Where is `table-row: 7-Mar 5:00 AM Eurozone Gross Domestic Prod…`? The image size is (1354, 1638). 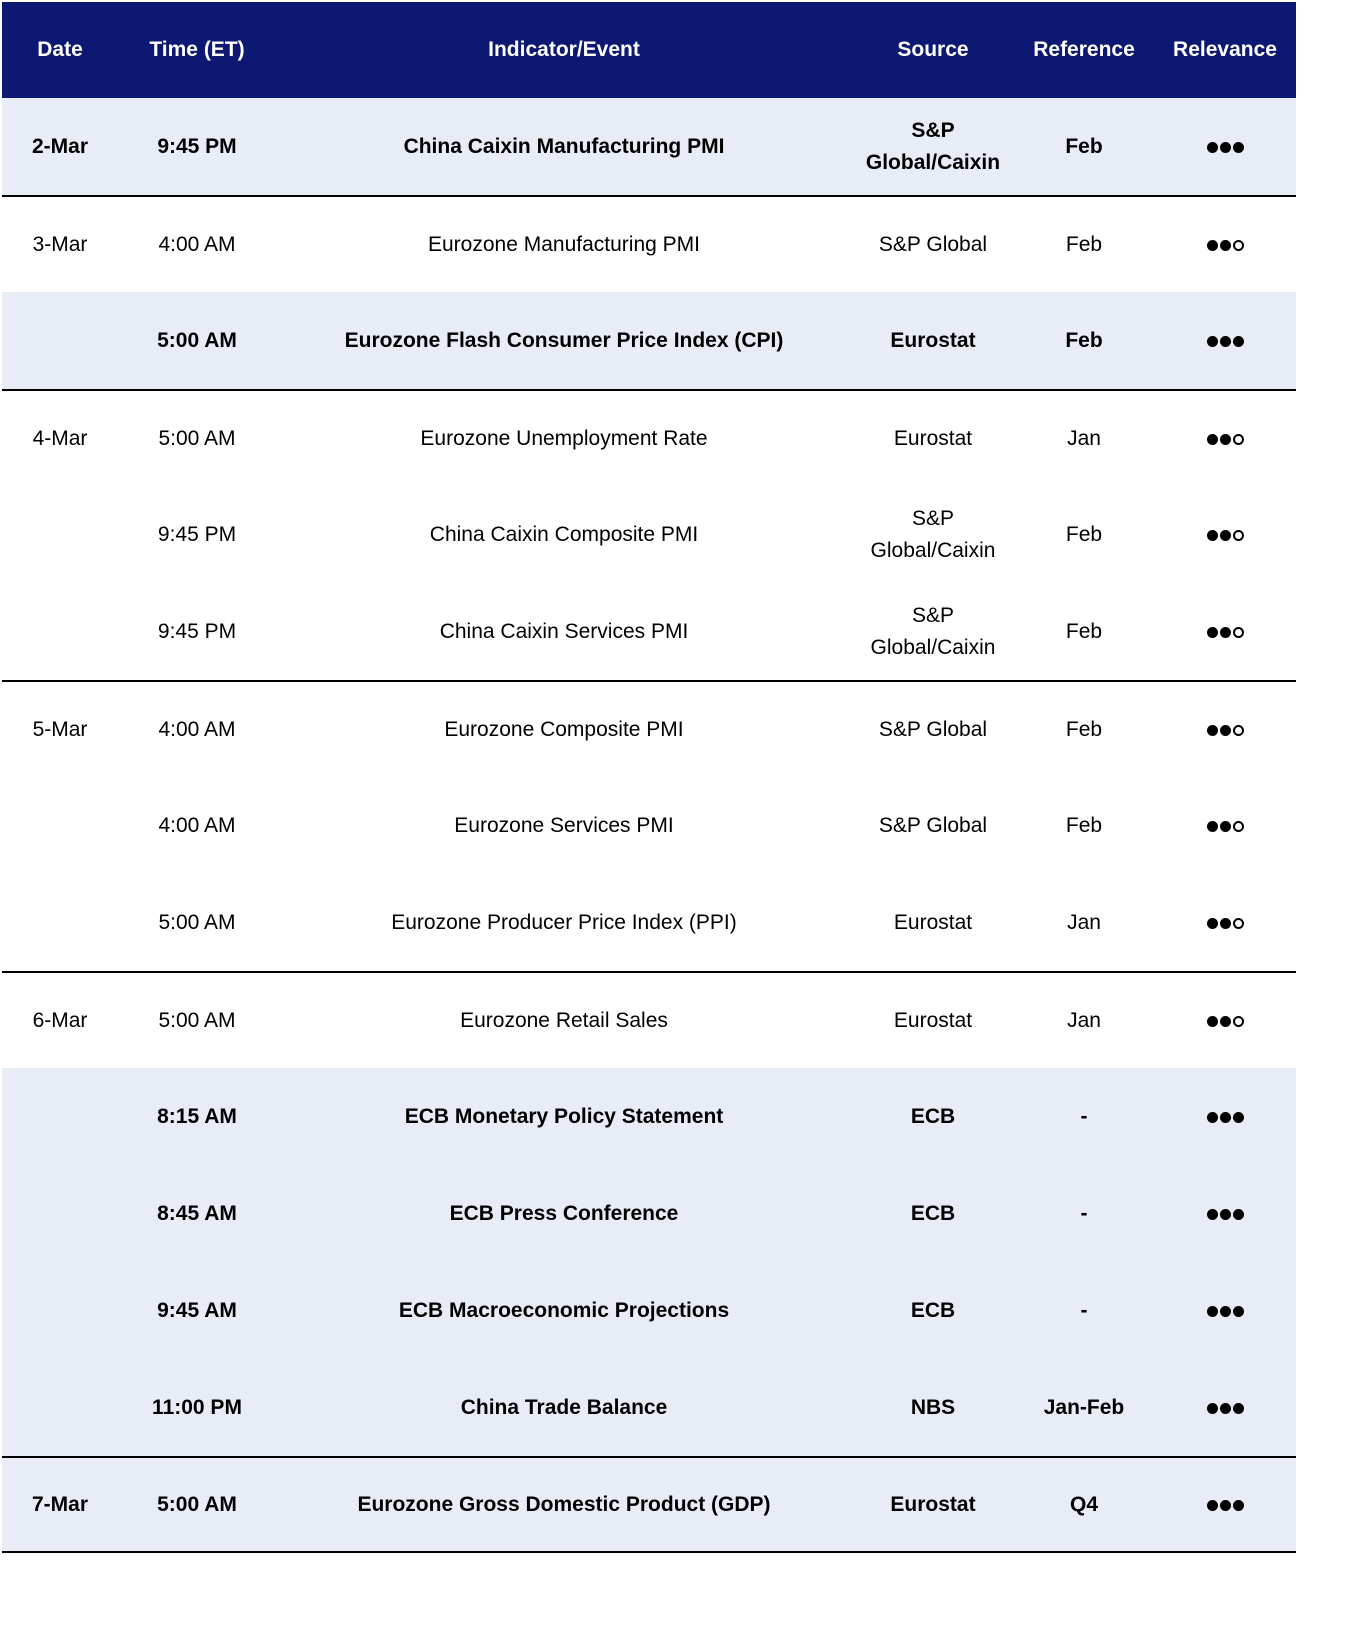
table-row: 7-Mar 5:00 AM Eurozone Gross Domestic Prod… is located at coordinates (649, 1504).